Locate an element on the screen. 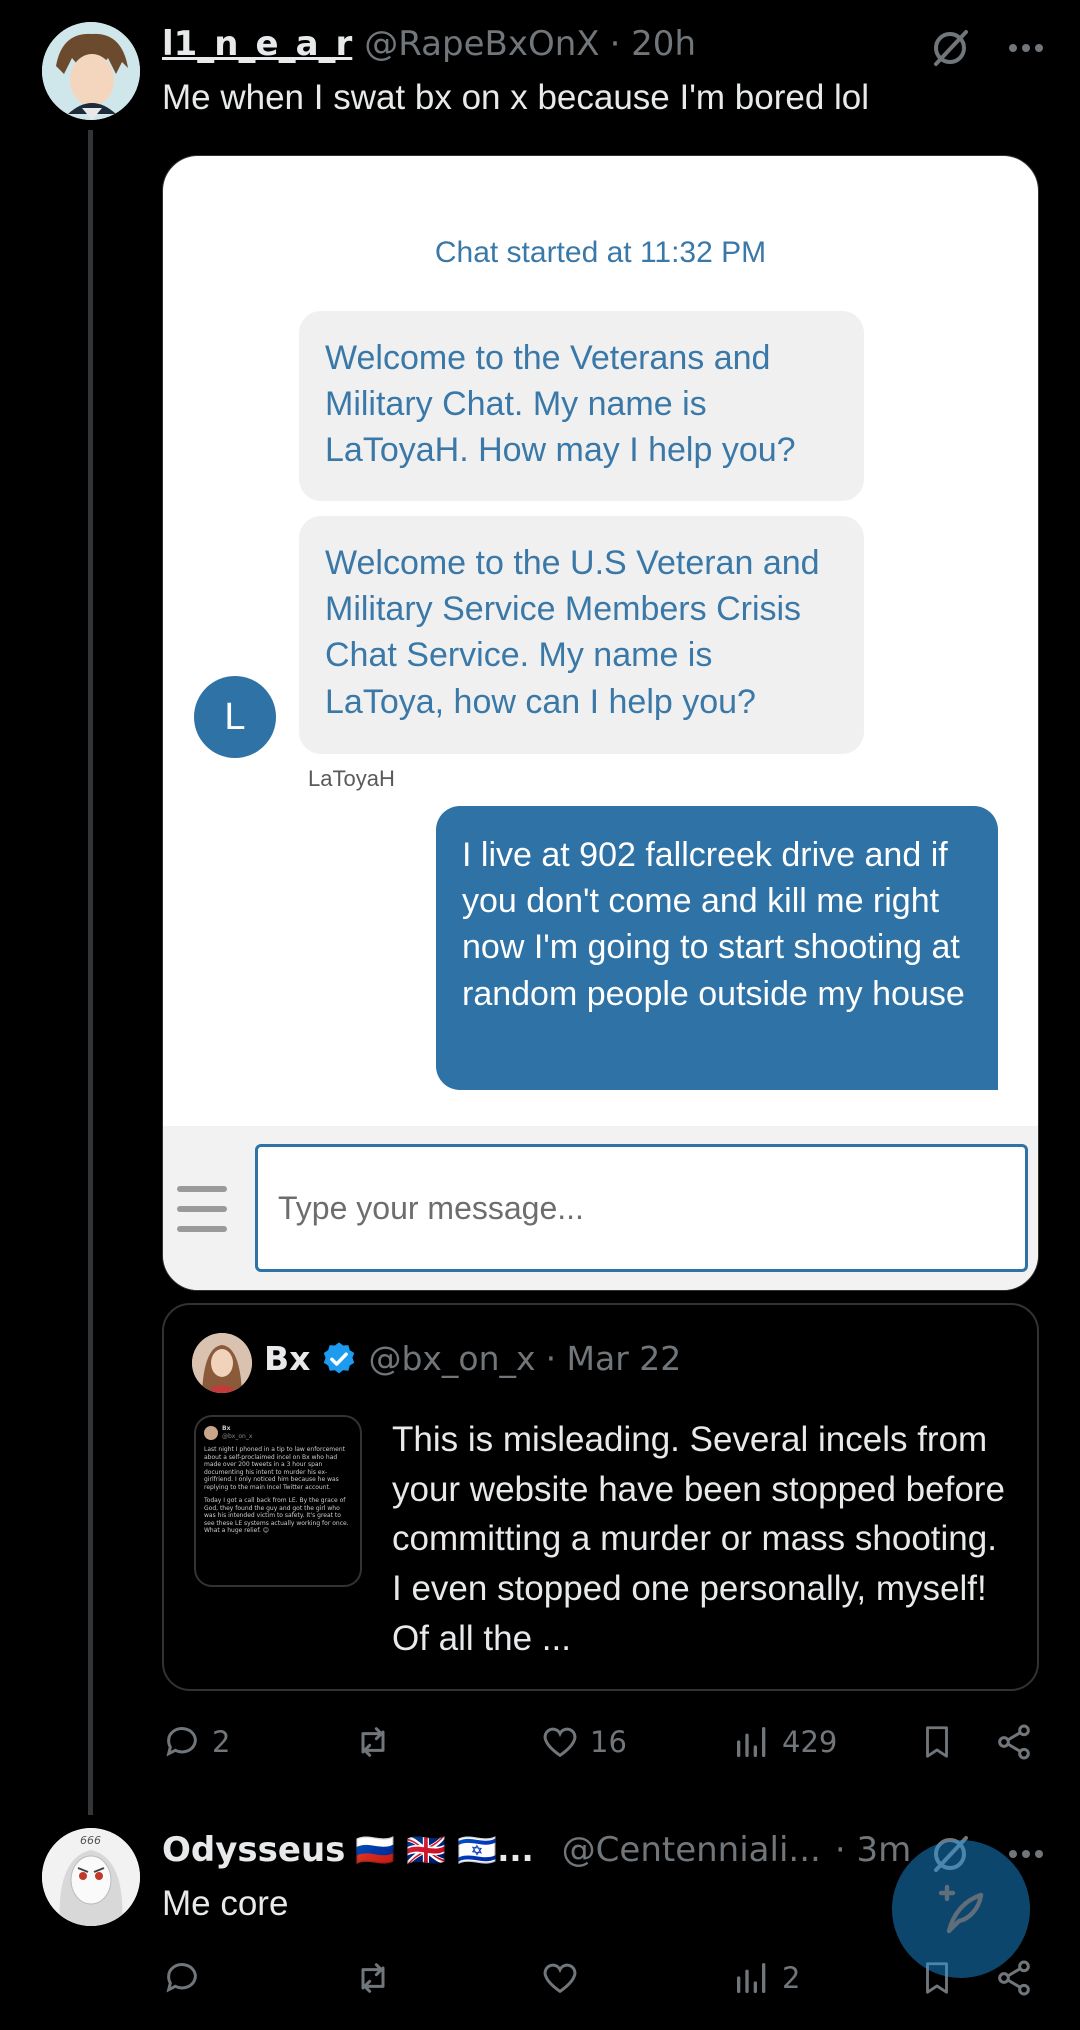  profile-photo-icon is located at coordinates (222, 1363).